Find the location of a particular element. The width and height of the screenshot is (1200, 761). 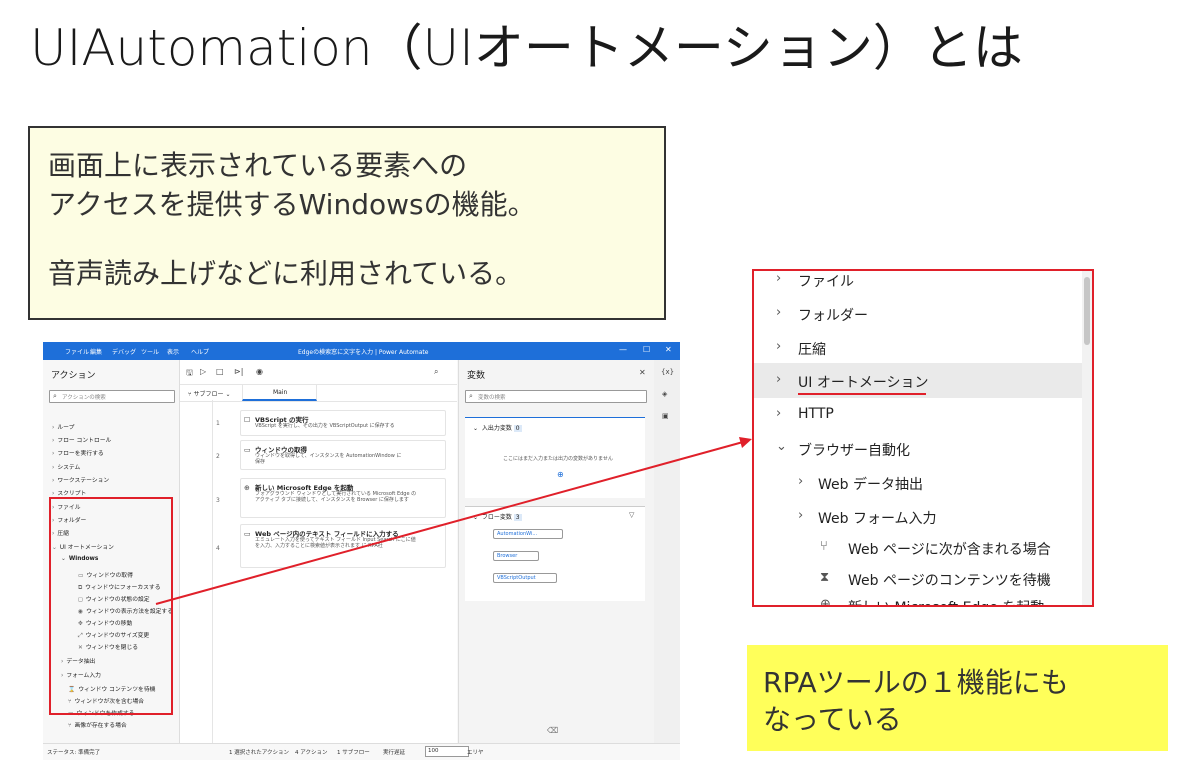

step-description: ウィンドウを取得して、インスタンスを AutomationWindow に is located at coordinates (328, 456).